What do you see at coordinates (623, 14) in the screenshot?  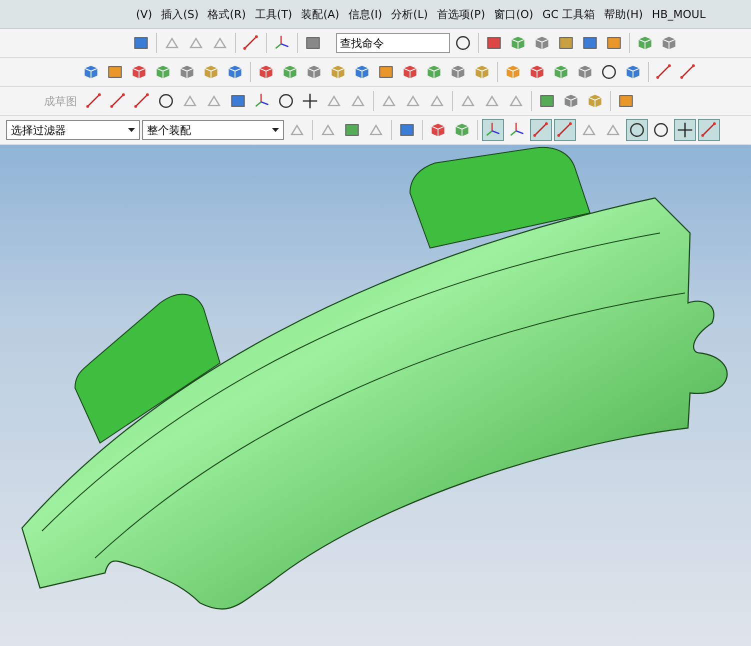 I see `menu-item: 帮助(H)` at bounding box center [623, 14].